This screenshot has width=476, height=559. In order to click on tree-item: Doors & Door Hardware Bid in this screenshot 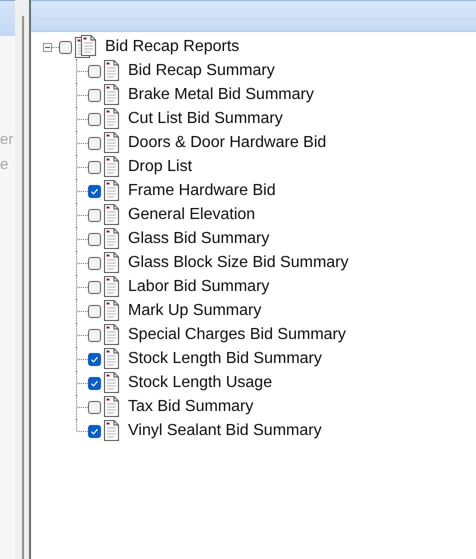, I will do `click(227, 143)`.